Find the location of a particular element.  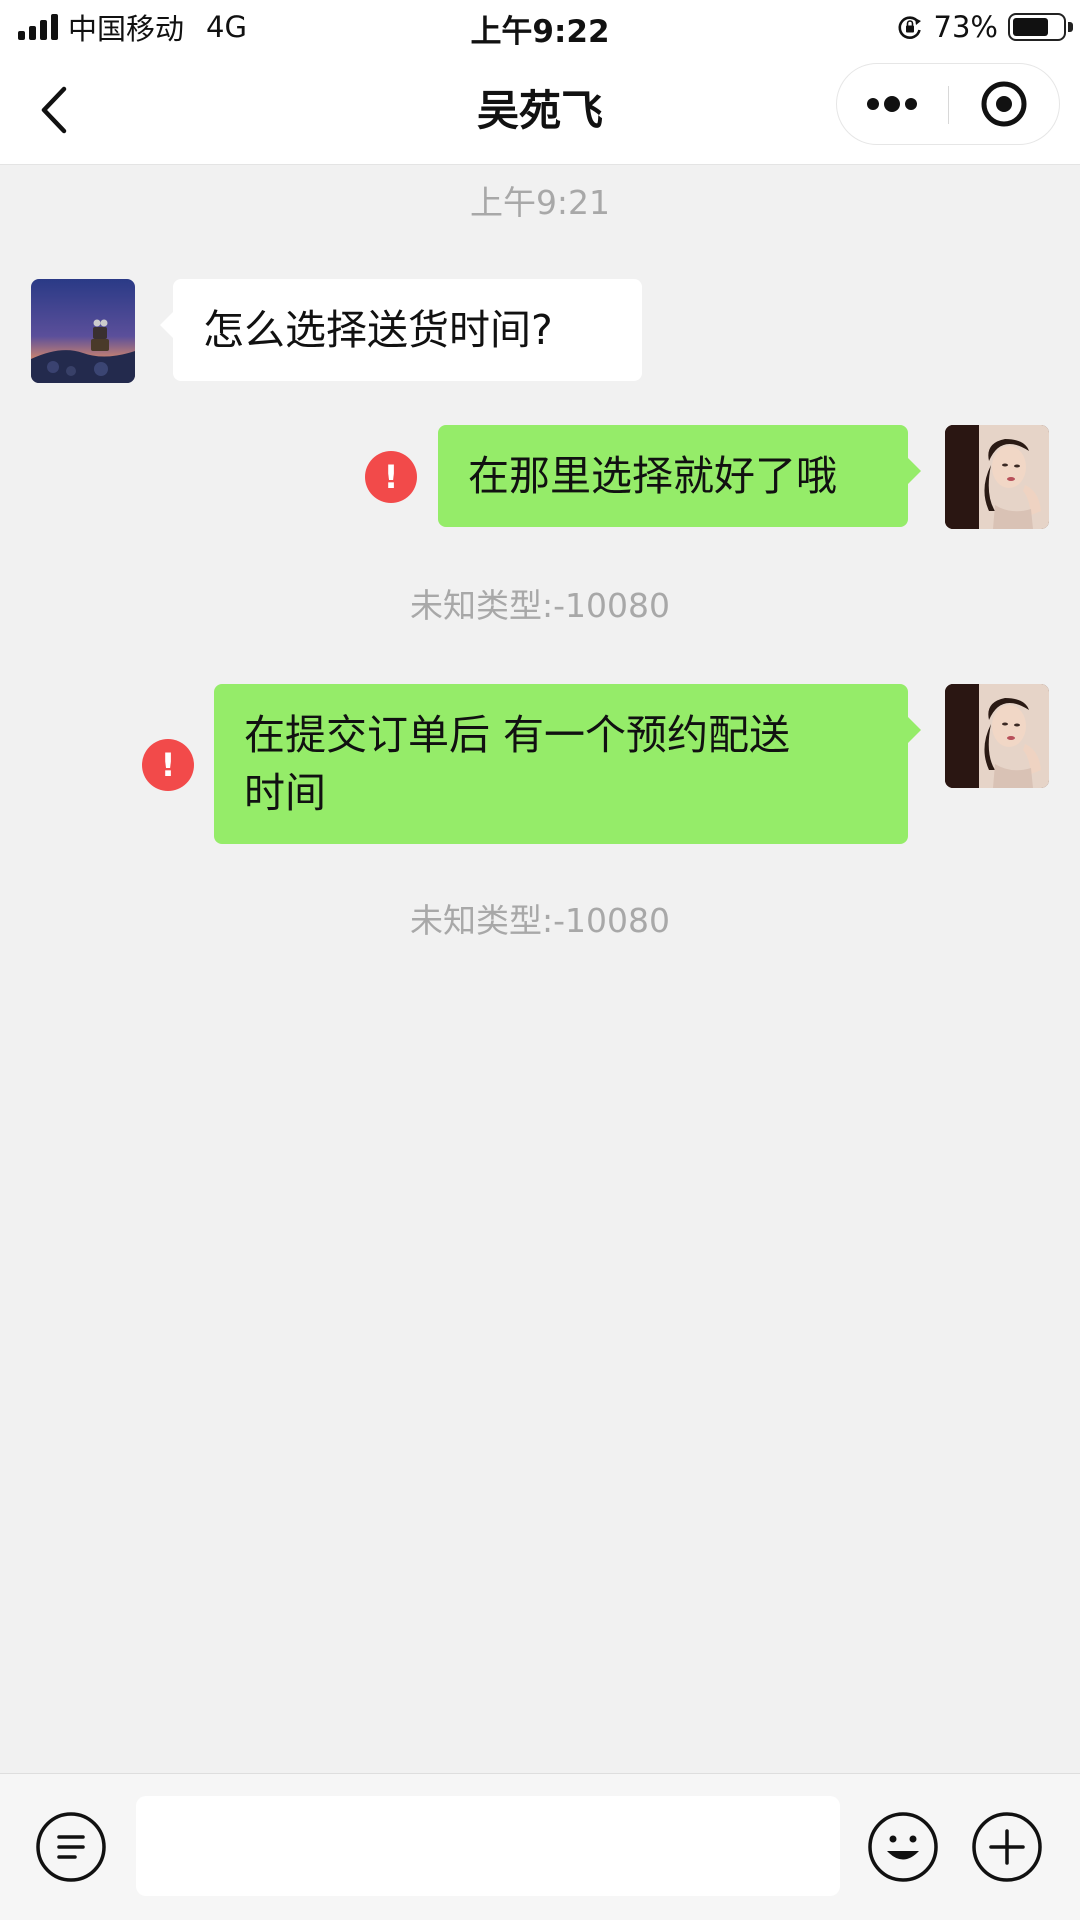

status-bar: 中国移动 4G 上午9:22 73% is located at coordinates (540, 27).